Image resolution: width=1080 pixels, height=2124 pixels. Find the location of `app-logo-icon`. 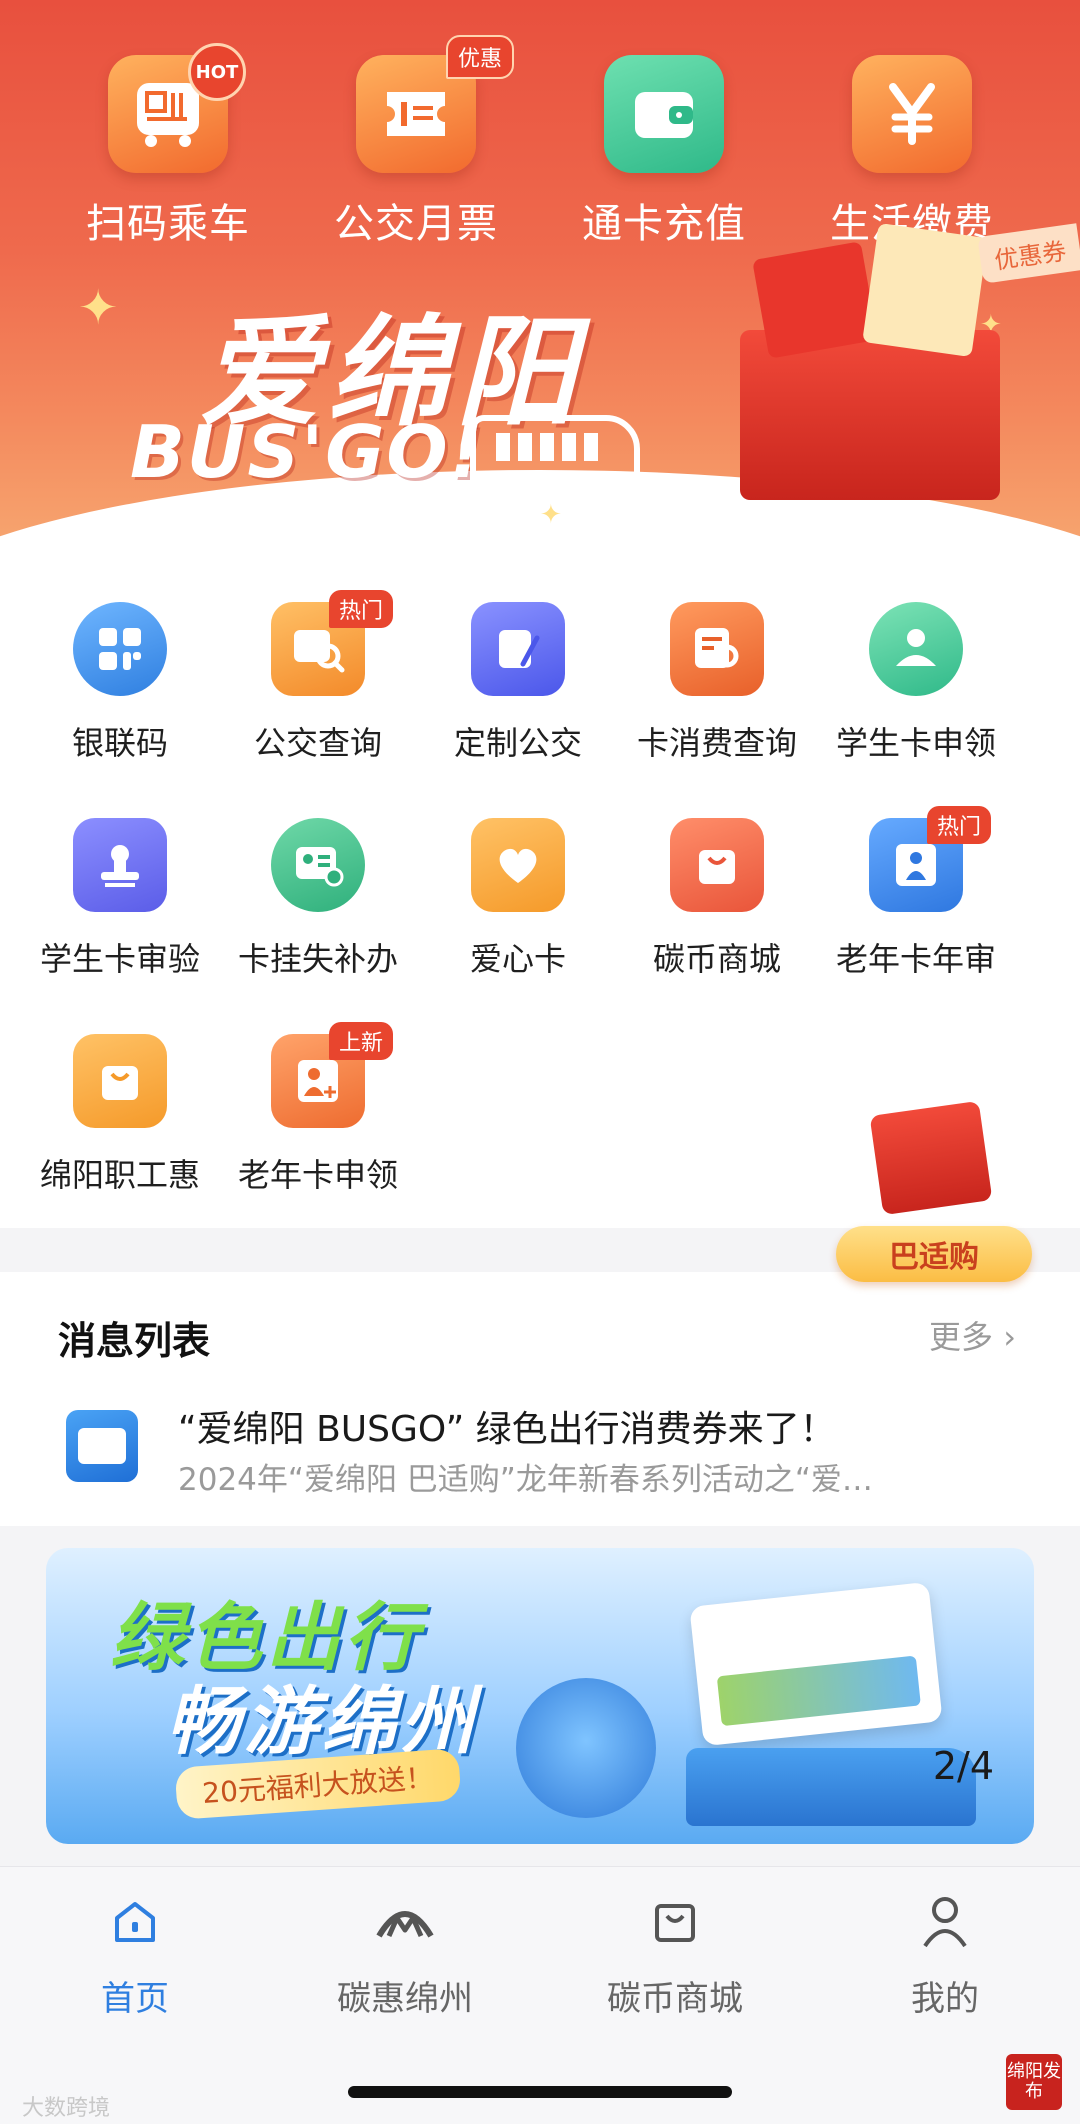

app-logo-icon is located at coordinates (102, 1446).